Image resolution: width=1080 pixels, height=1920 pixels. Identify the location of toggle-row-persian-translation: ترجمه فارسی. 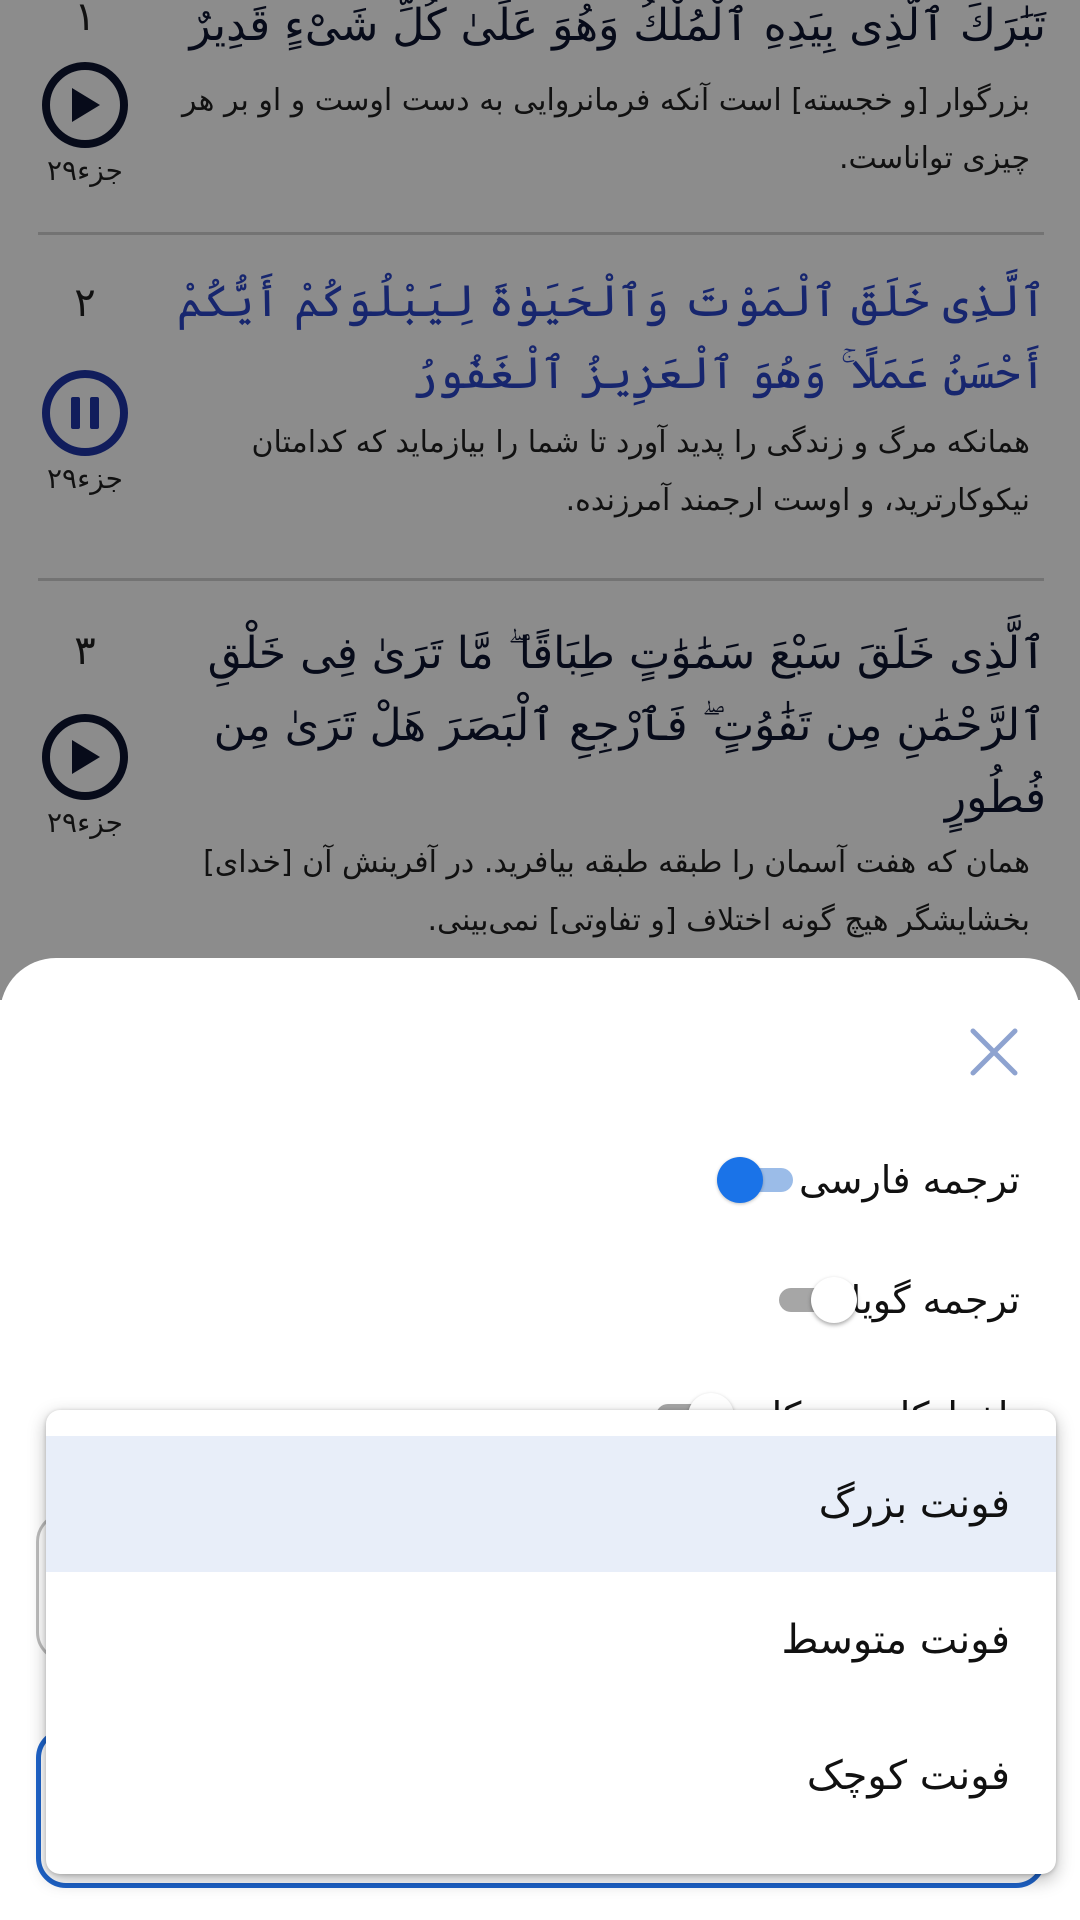
(864, 1180).